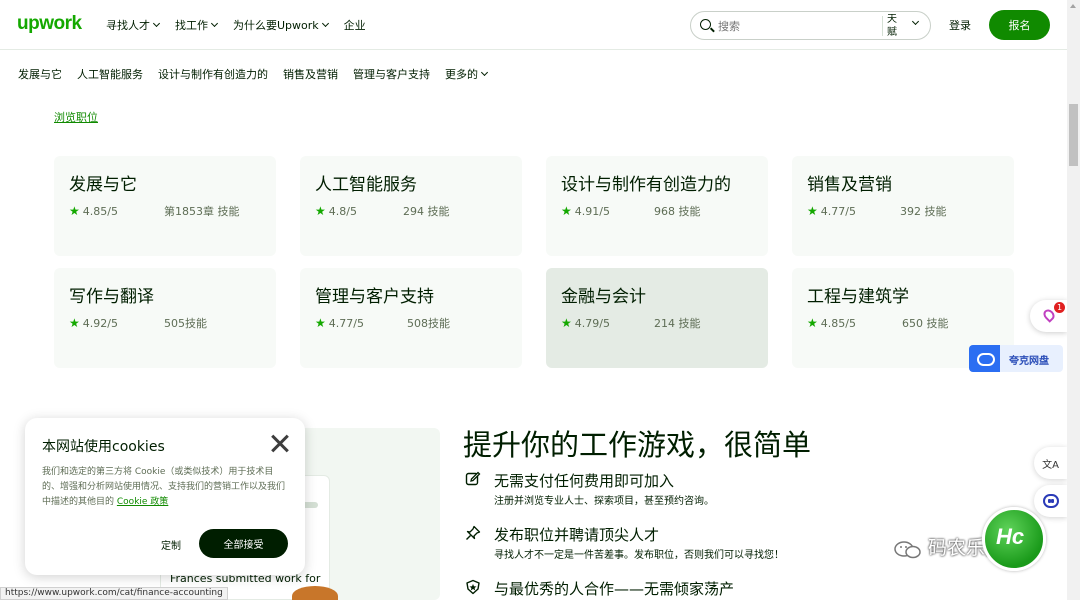 This screenshot has width=1080, height=600. I want to click on category-ai: 人工智能服务, so click(110, 74).